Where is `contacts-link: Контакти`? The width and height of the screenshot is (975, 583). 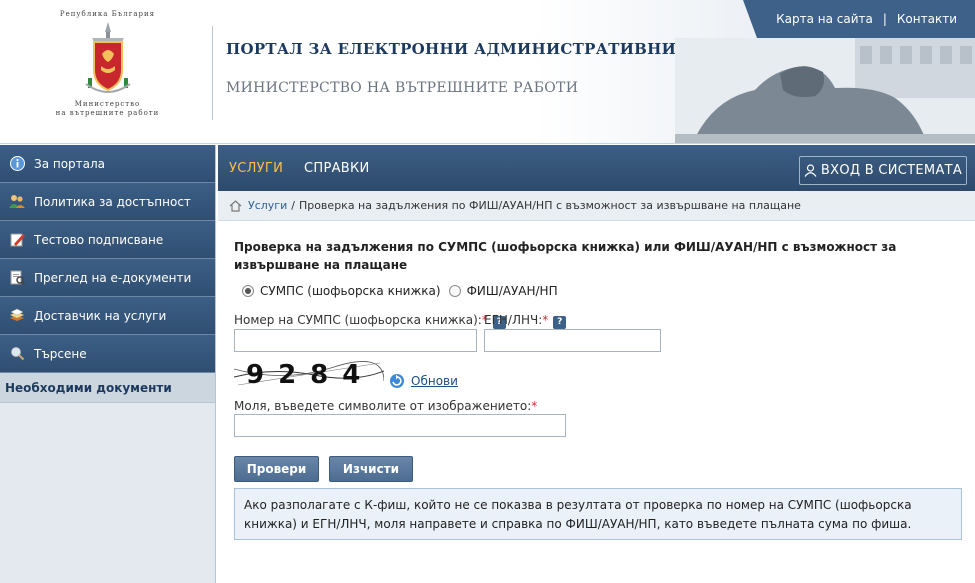 contacts-link: Контакти is located at coordinates (927, 19).